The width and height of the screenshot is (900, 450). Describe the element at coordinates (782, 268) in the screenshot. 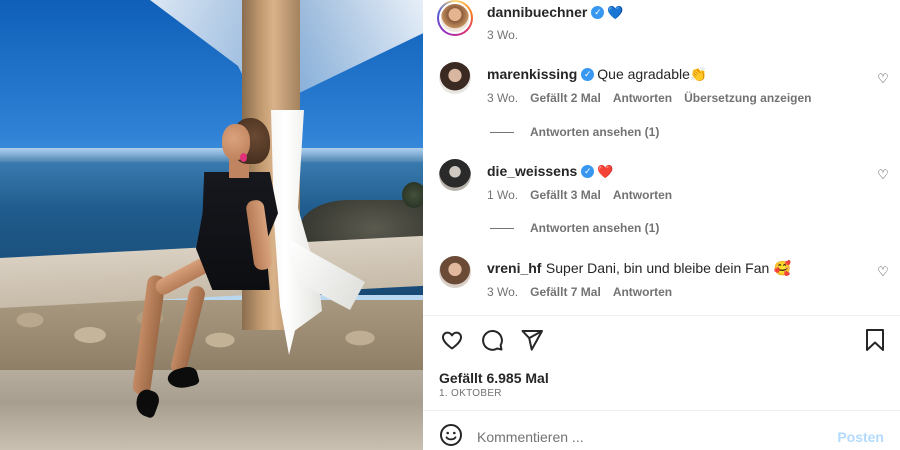

I see `smiling-hearts-emoji: 🥰` at that location.